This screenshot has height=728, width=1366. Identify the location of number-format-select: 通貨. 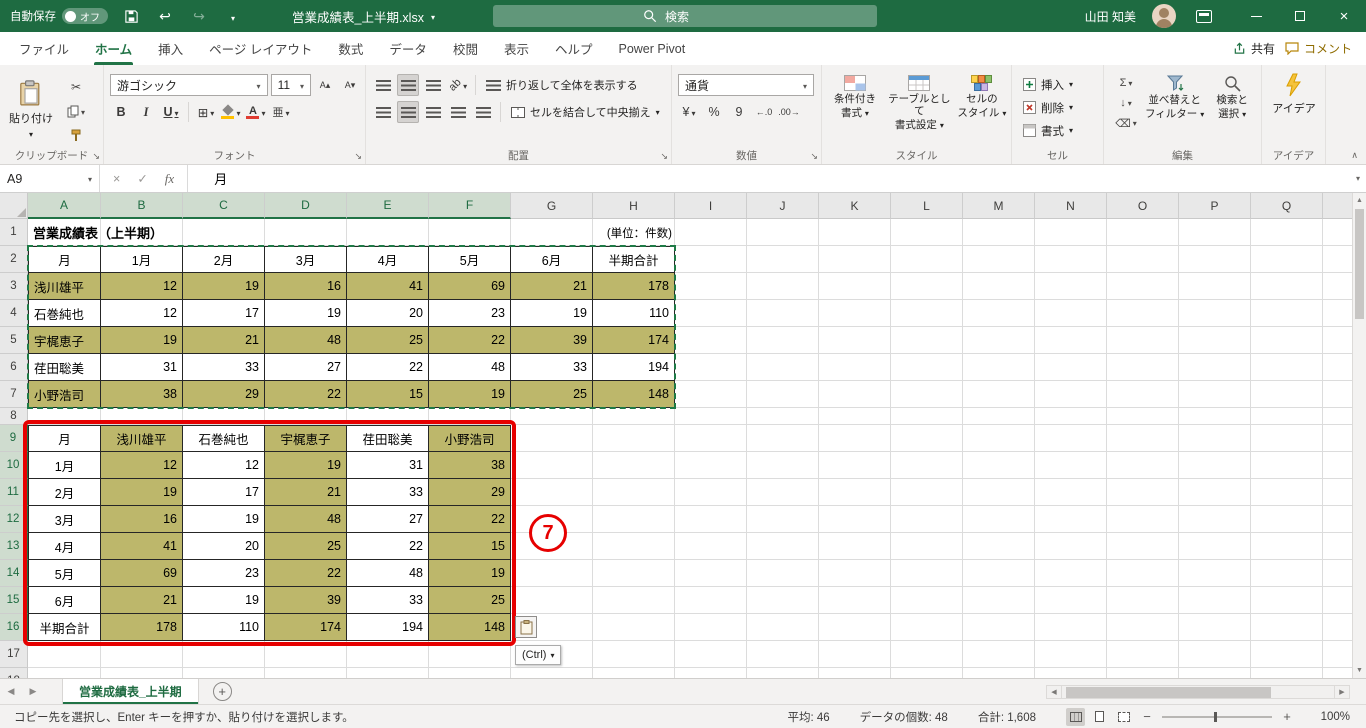
(746, 85).